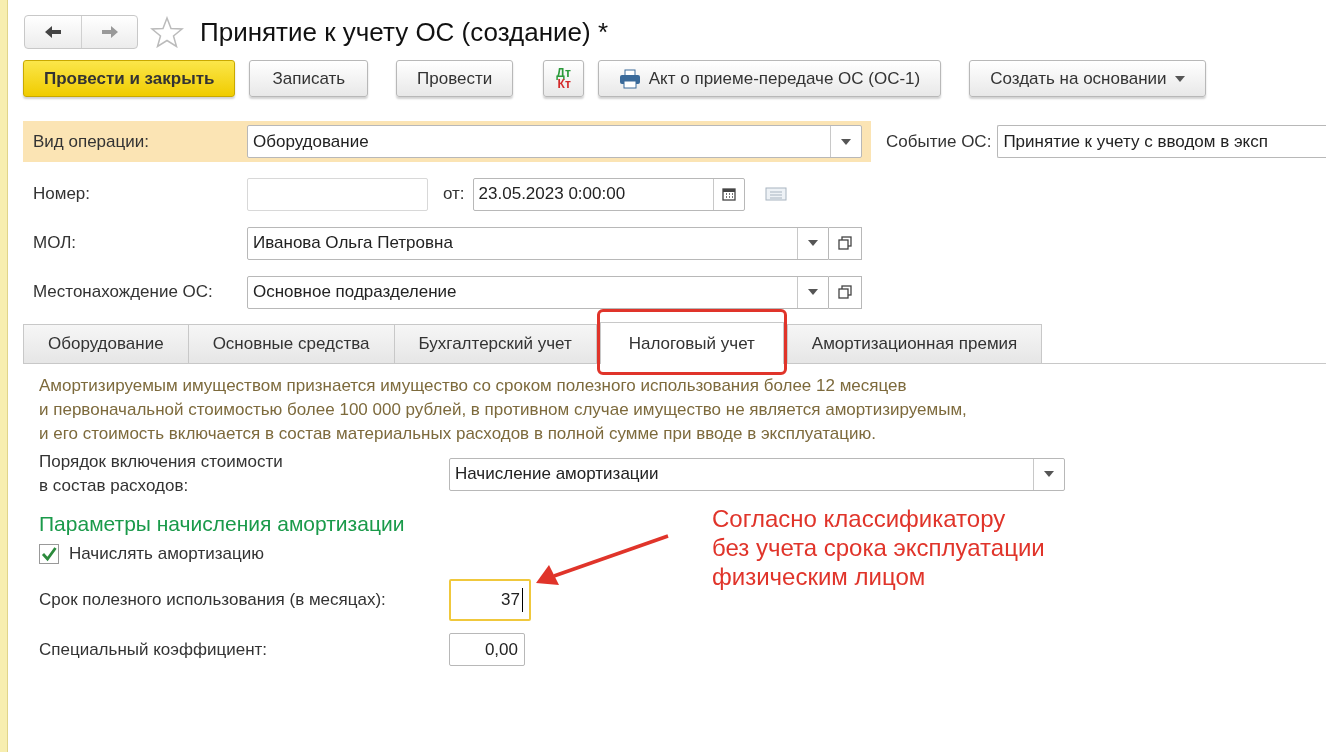 The width and height of the screenshot is (1326, 752). I want to click on window-title: Принятие к учету ОС (создание) *, so click(404, 32).